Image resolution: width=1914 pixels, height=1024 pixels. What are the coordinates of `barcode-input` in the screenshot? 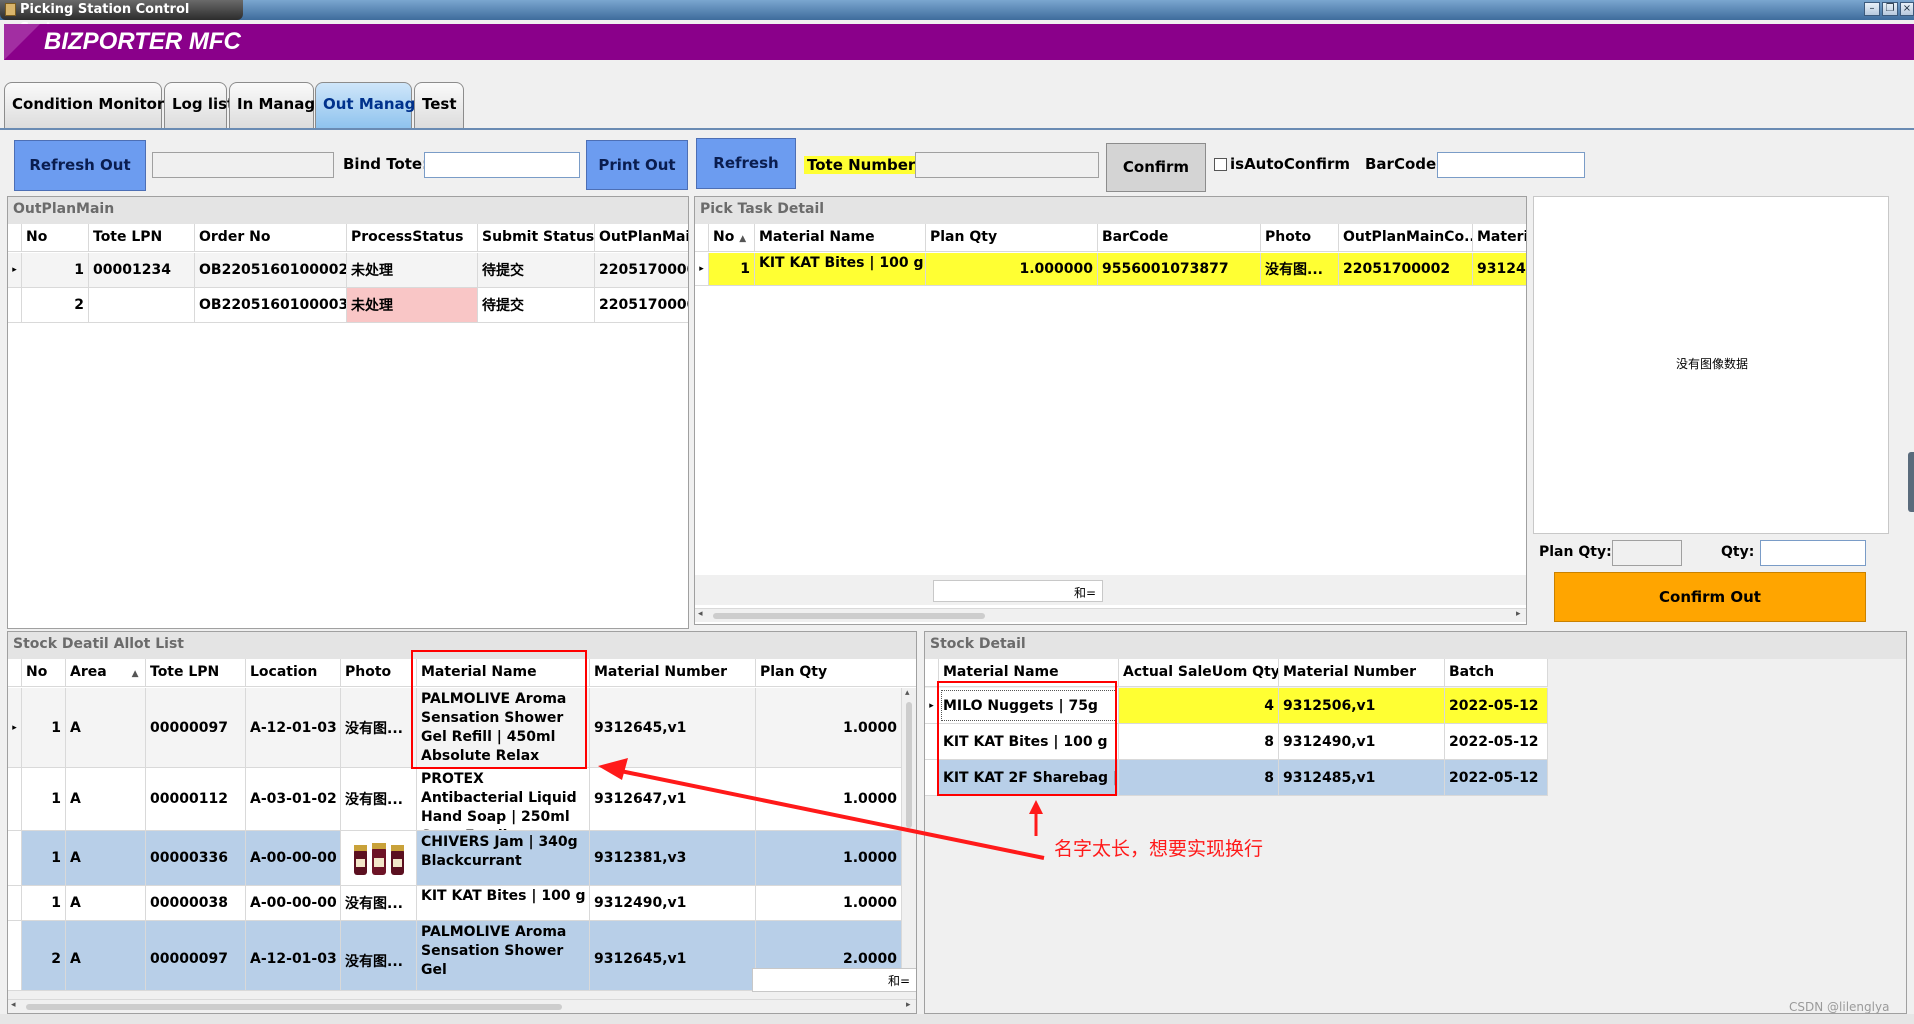 It's located at (1511, 165).